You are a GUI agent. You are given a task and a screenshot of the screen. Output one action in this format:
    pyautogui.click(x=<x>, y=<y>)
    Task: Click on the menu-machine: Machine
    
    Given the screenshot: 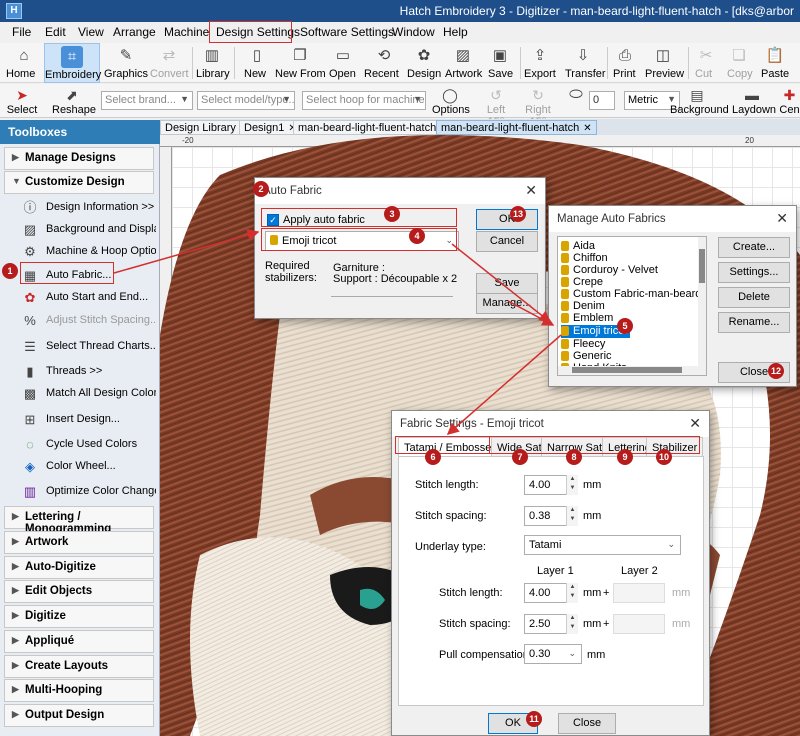 What is the action you would take?
    pyautogui.click(x=186, y=32)
    